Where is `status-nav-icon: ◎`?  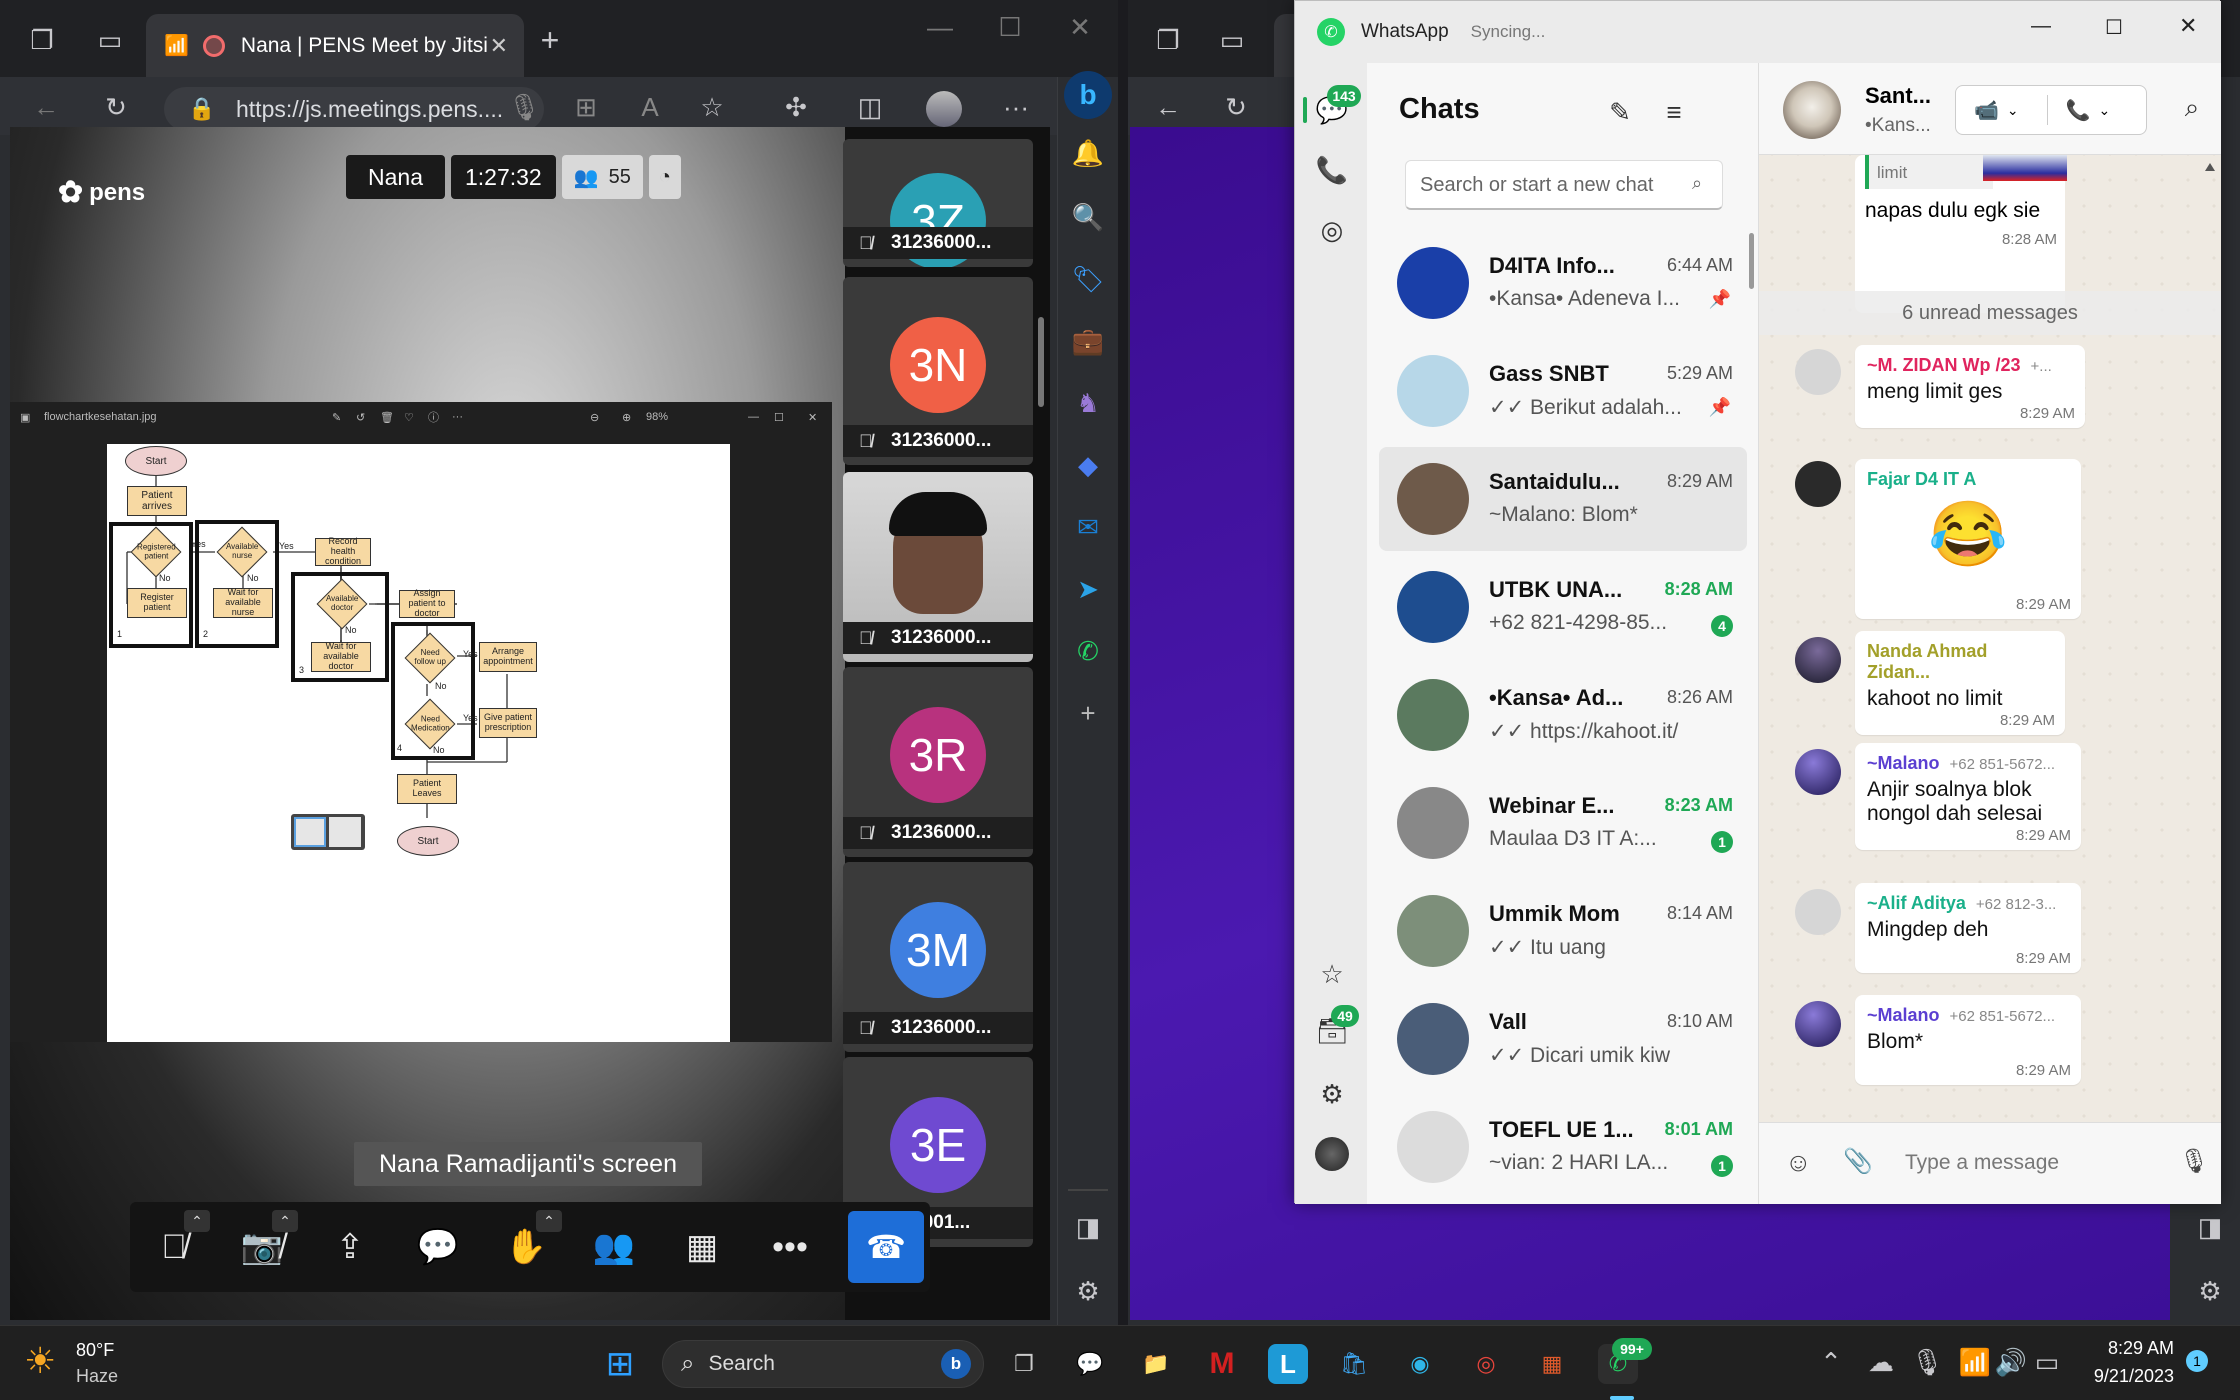
status-nav-icon: ◎ is located at coordinates (1332, 230).